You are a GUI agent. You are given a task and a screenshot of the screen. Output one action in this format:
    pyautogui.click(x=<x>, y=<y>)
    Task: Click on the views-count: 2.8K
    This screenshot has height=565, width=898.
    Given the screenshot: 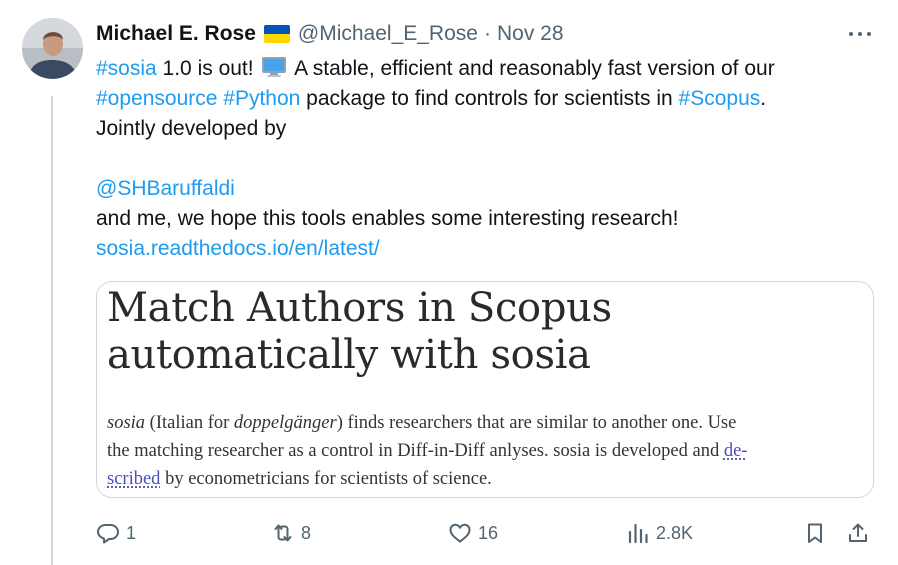 What is the action you would take?
    pyautogui.click(x=675, y=532)
    